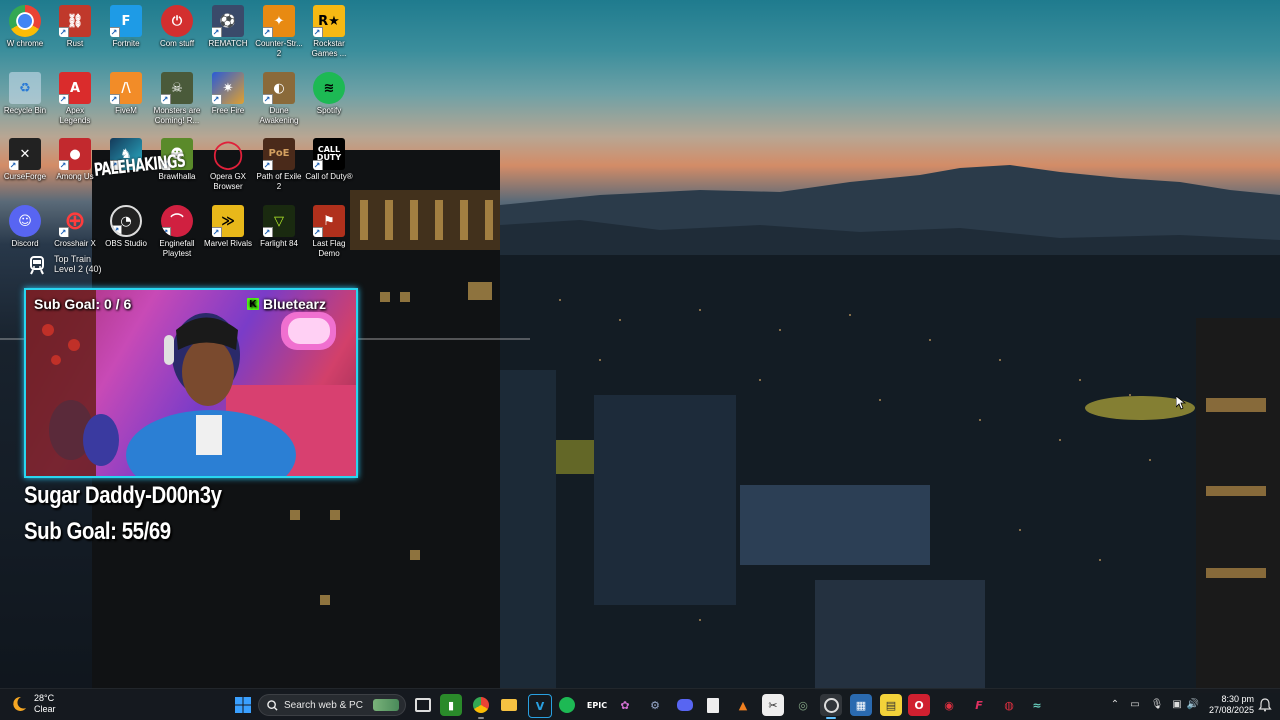 The image size is (1280, 720). What do you see at coordinates (177, 248) in the screenshot?
I see `icon-label: Enginefall Playtest` at bounding box center [177, 248].